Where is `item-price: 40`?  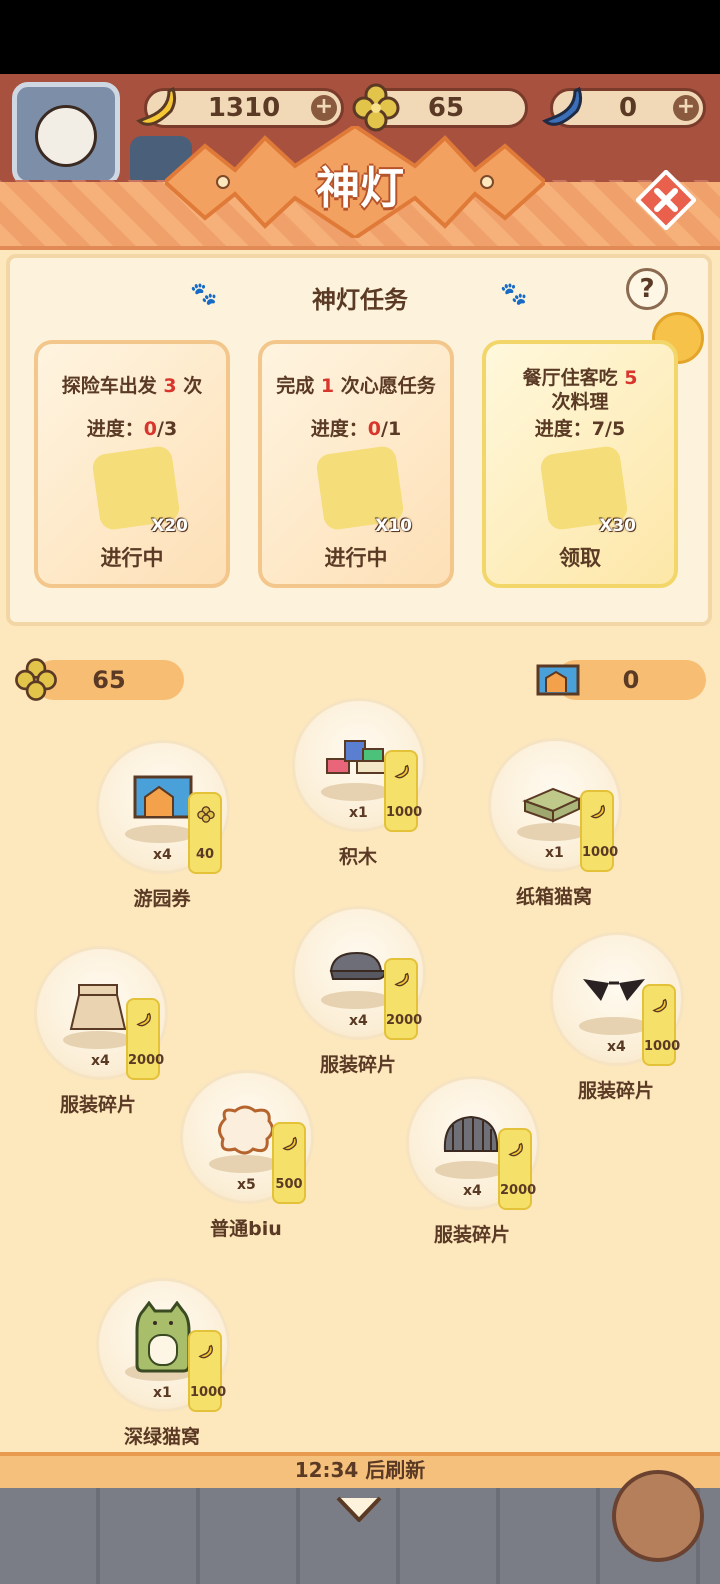 item-price: 40 is located at coordinates (205, 854).